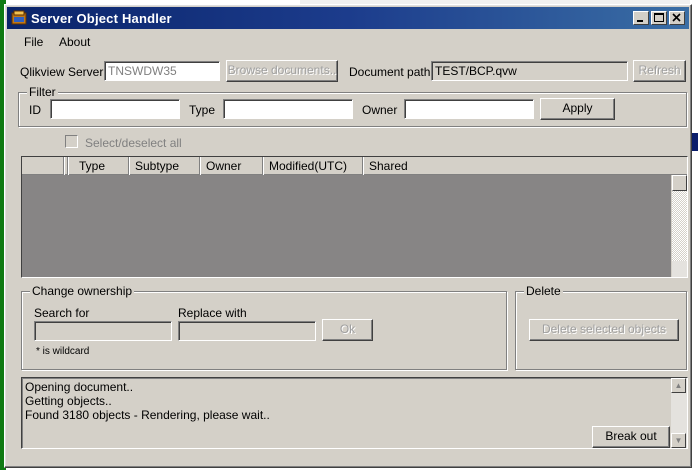  Describe the element at coordinates (19, 17) in the screenshot. I see `app-icon` at that location.